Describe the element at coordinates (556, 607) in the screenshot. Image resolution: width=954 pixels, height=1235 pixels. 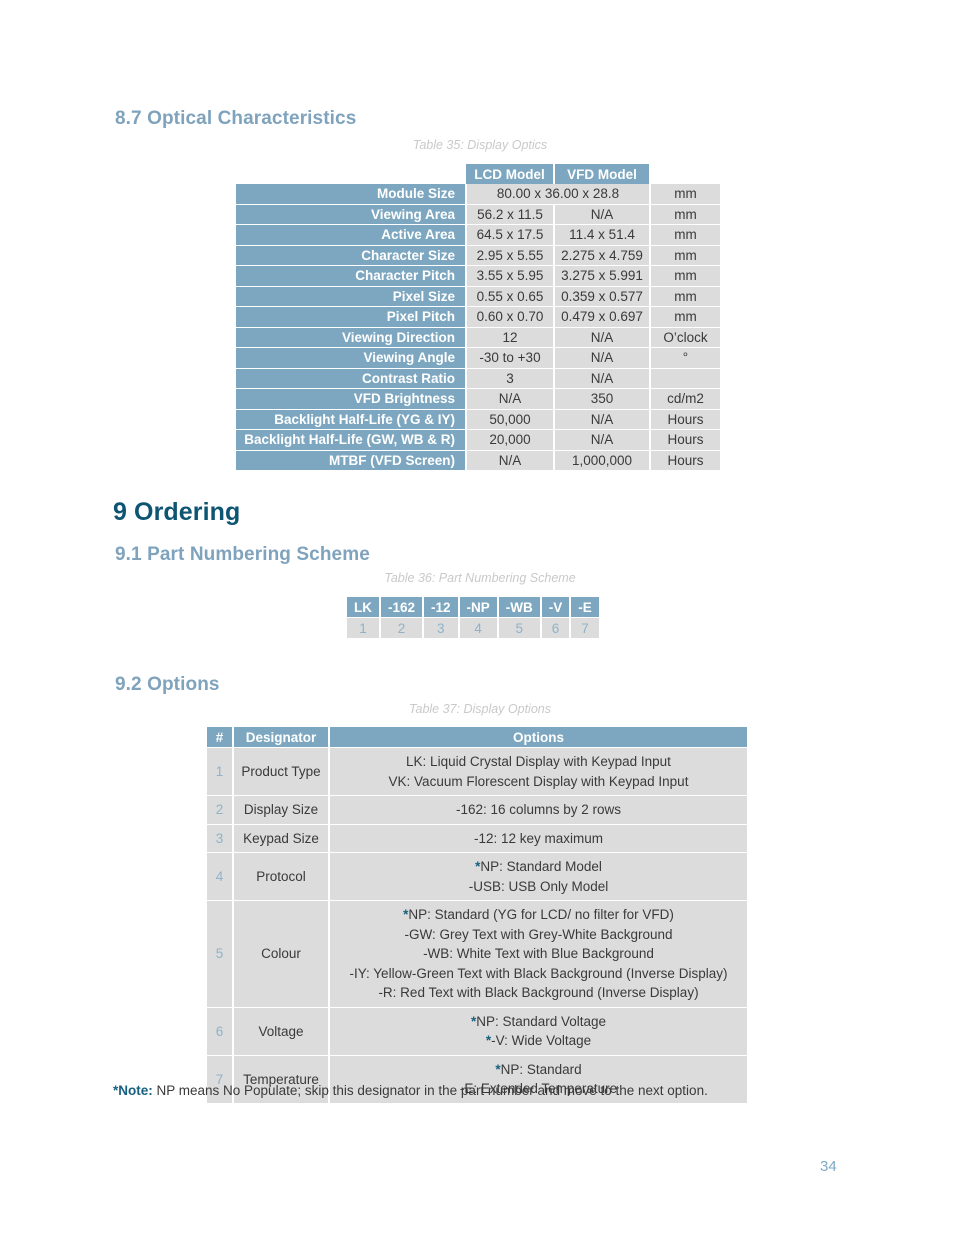
I see `part-number-code: -V` at that location.